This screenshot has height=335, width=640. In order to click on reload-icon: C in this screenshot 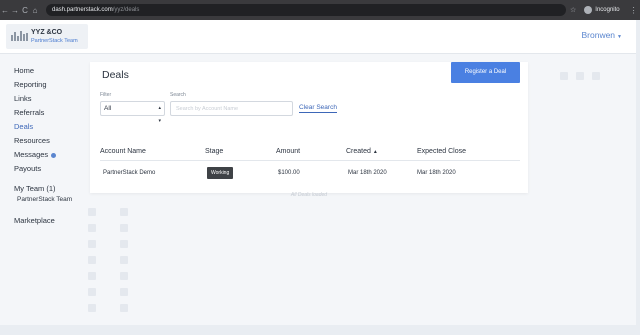, I will do `click(25, 10)`.